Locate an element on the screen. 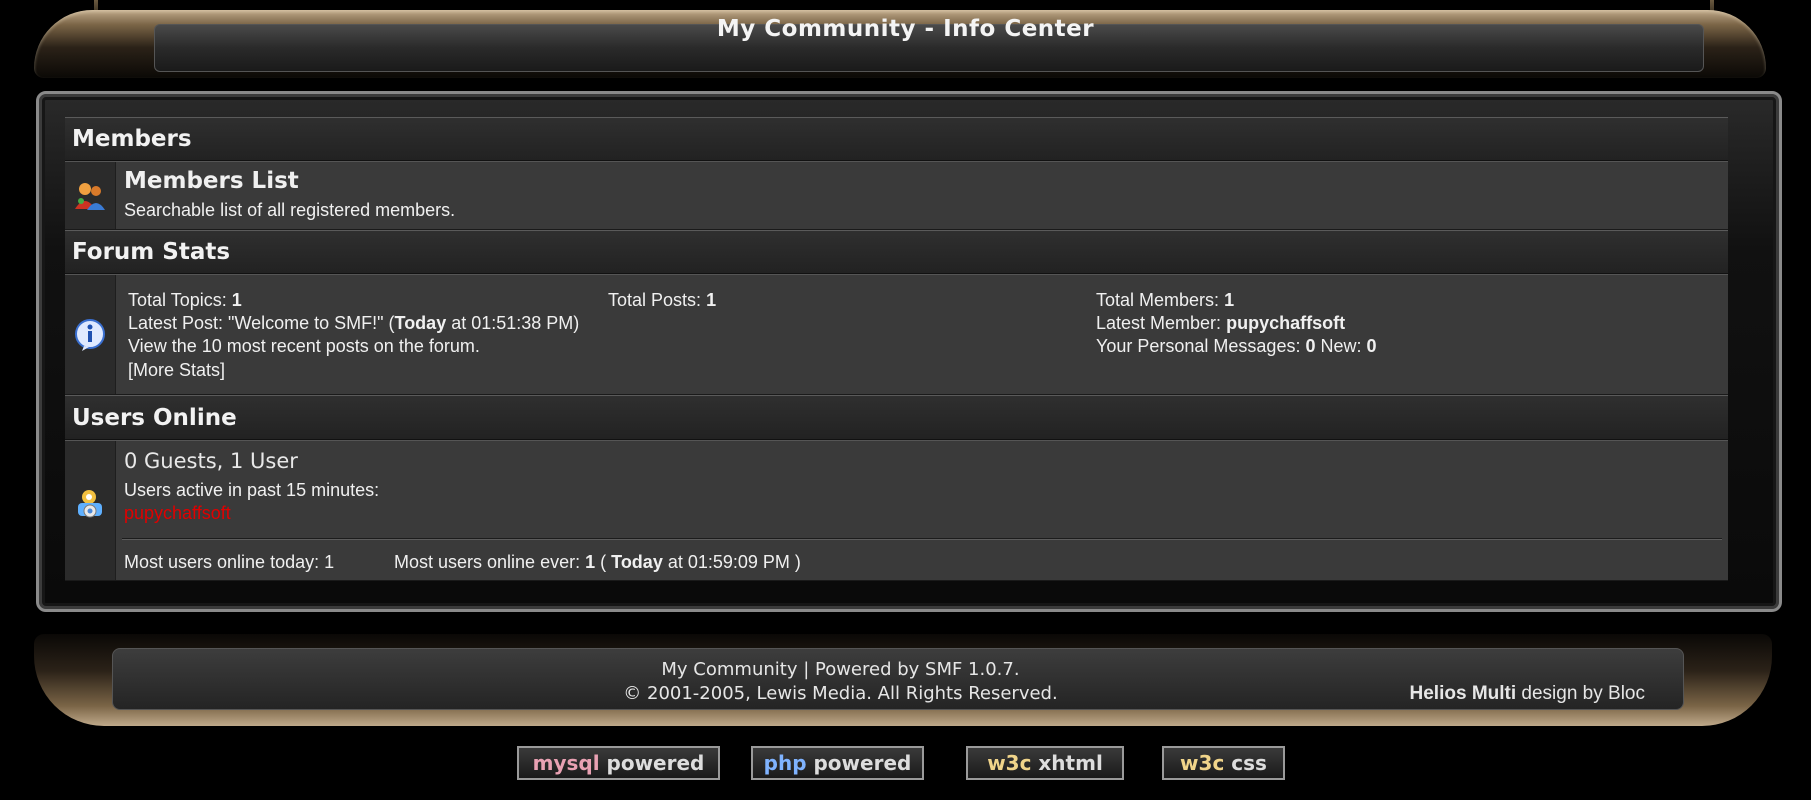 This screenshot has width=1811, height=800. total-topics: Total Topics: 1 is located at coordinates (185, 300).